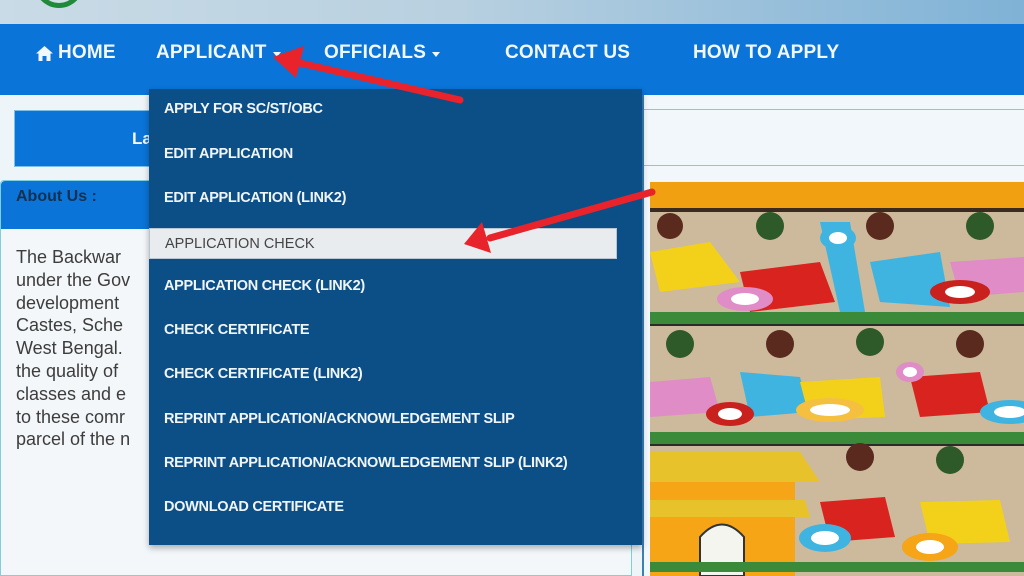  Describe the element at coordinates (90, 138) in the screenshot. I see `latest-news-button: Late` at that location.